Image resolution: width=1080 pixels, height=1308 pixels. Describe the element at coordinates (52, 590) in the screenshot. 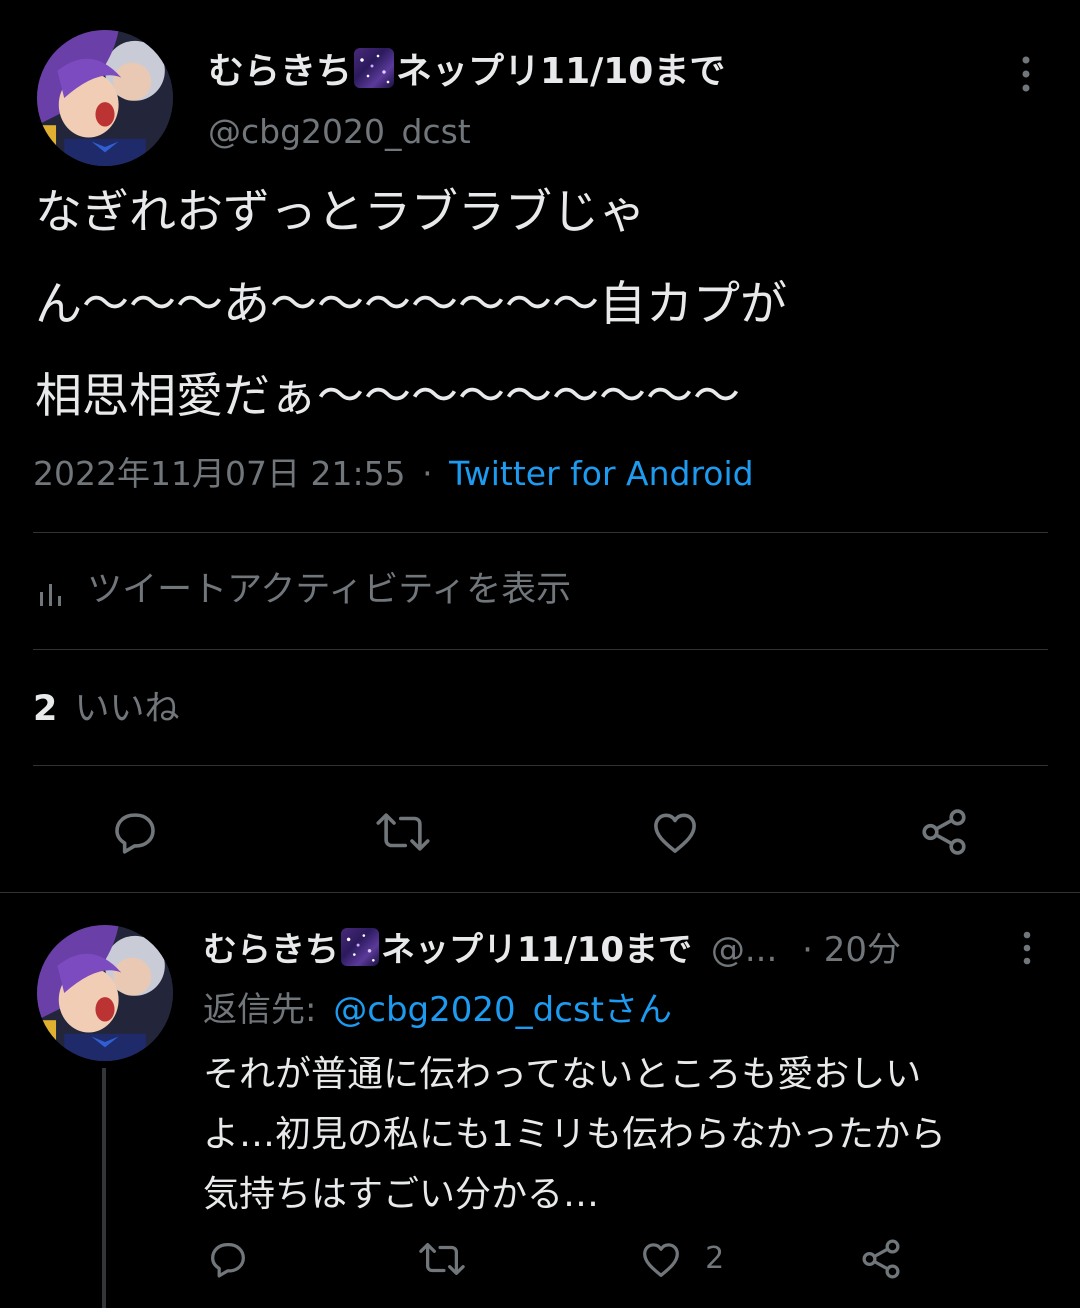

I see `bar-chart-icon` at that location.